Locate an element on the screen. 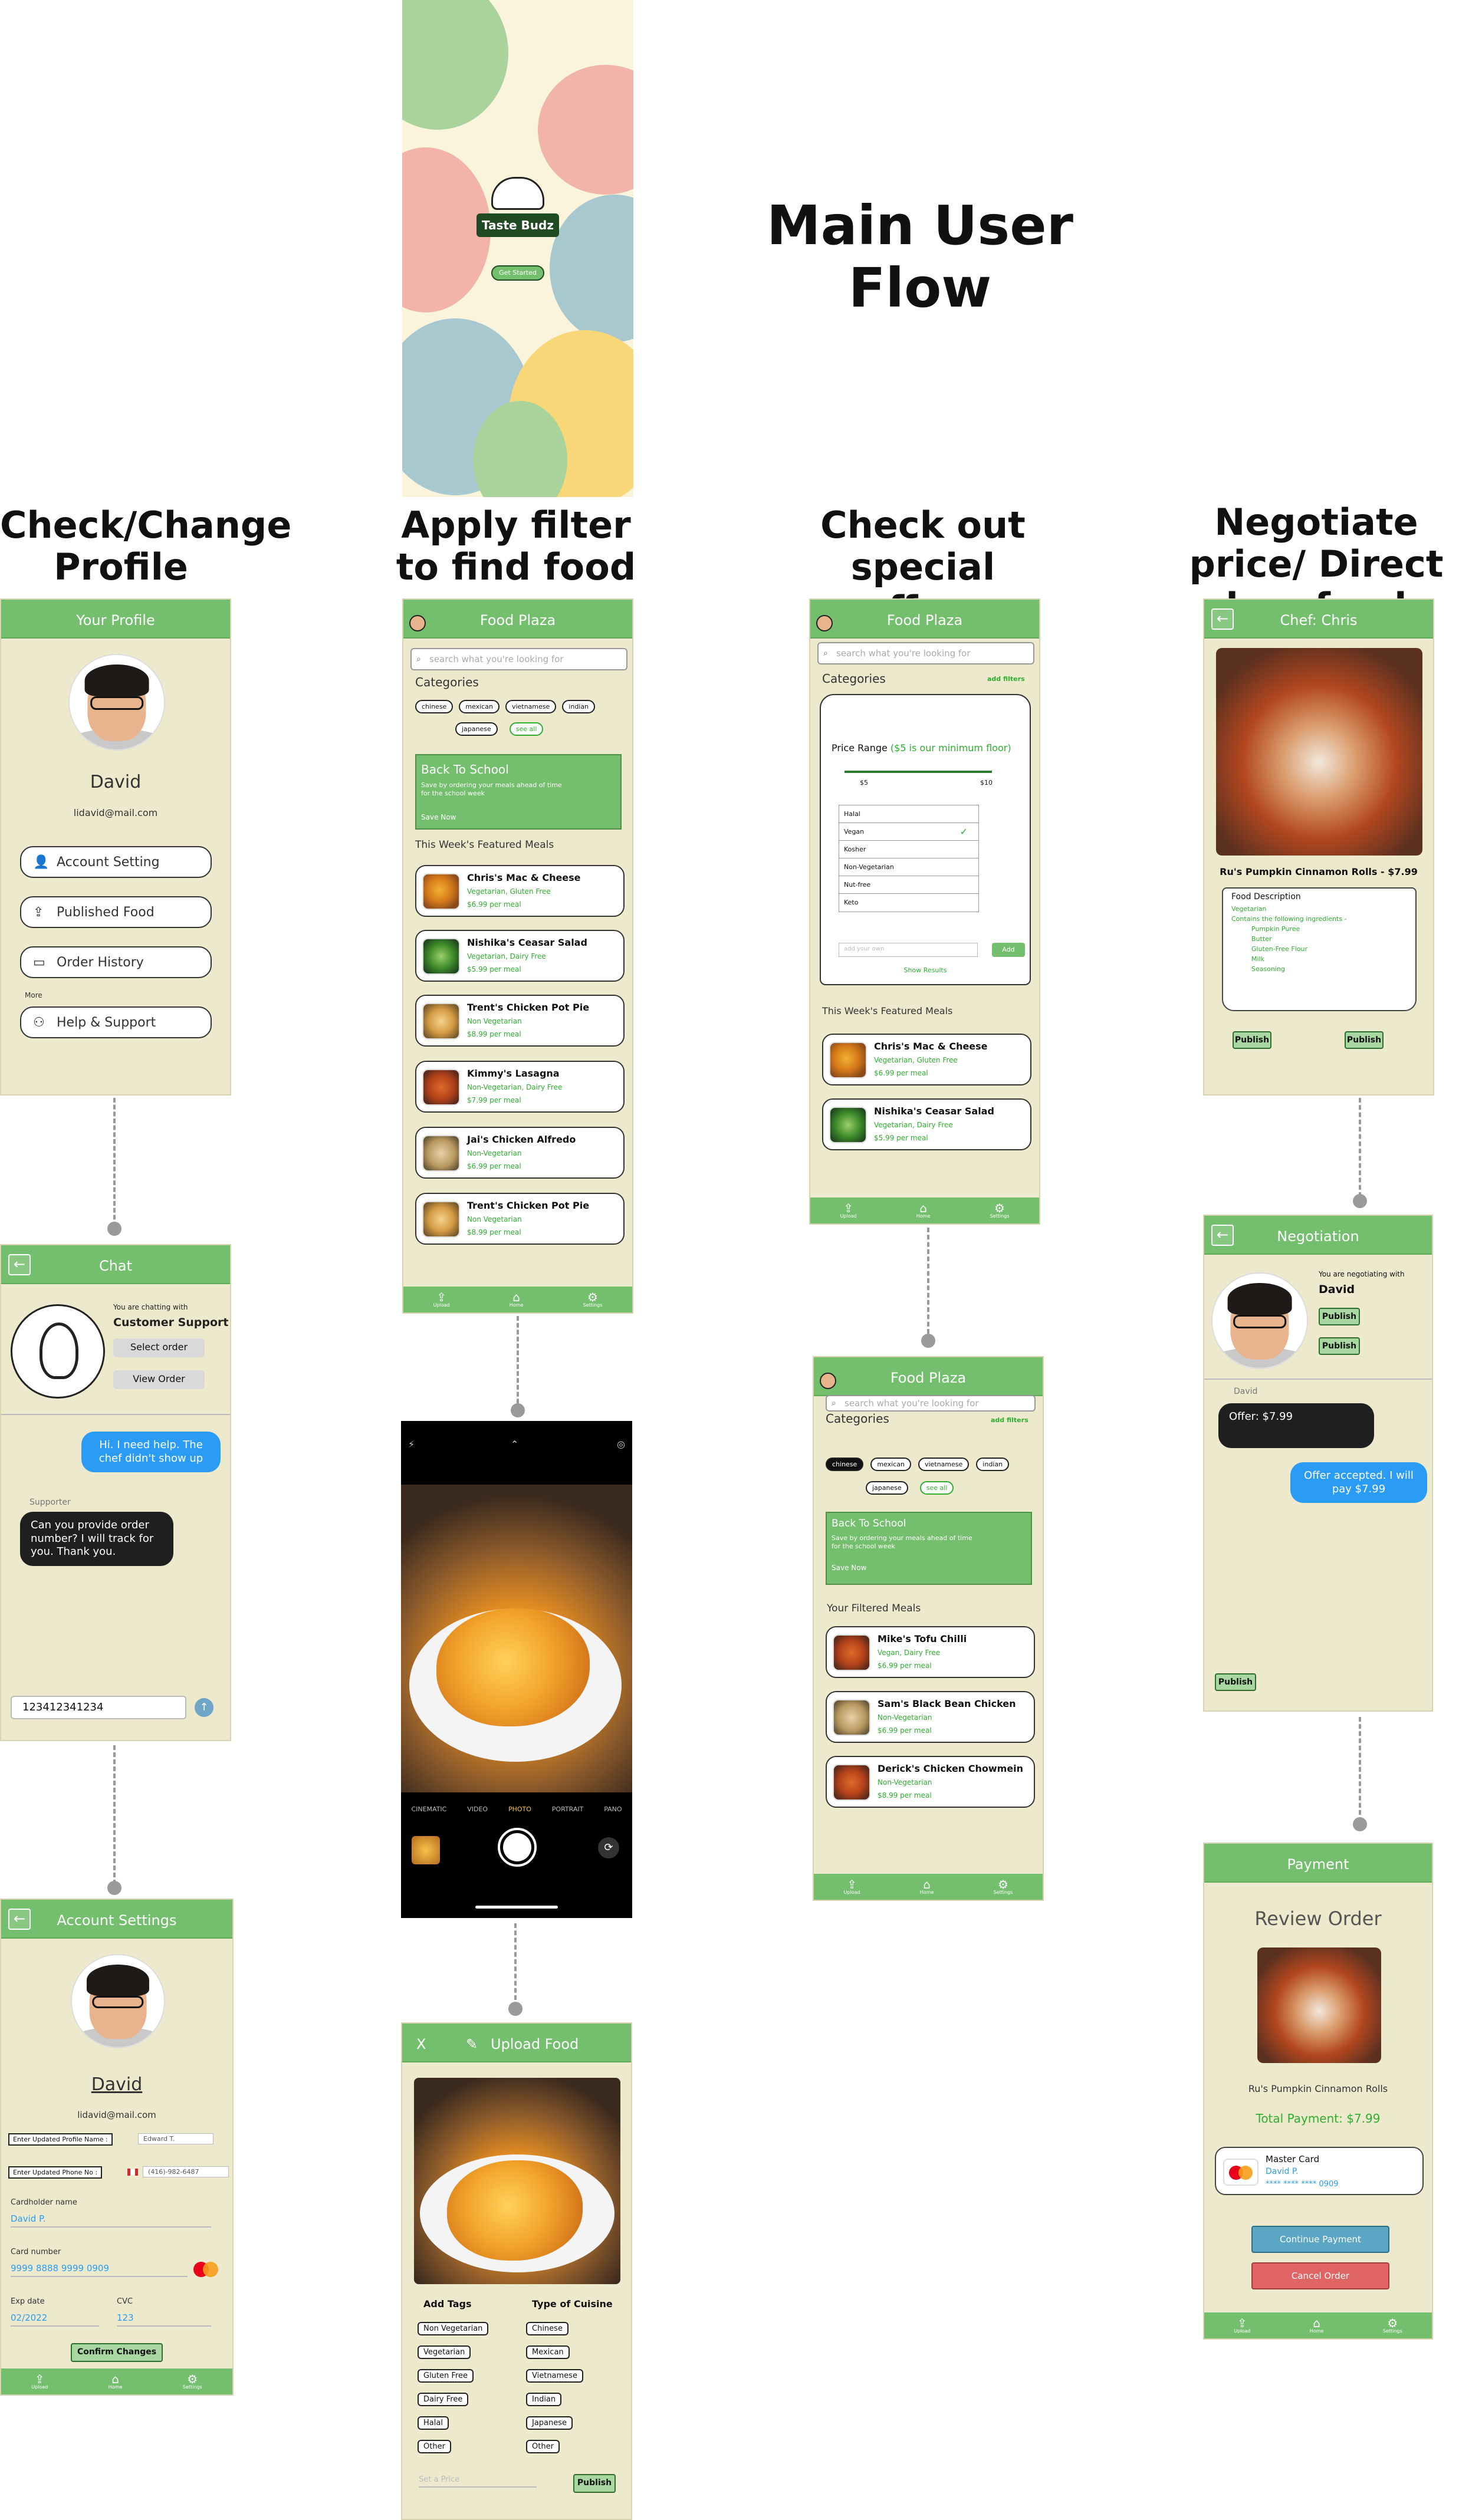  exp-field: 02/2022 is located at coordinates (55, 2319).